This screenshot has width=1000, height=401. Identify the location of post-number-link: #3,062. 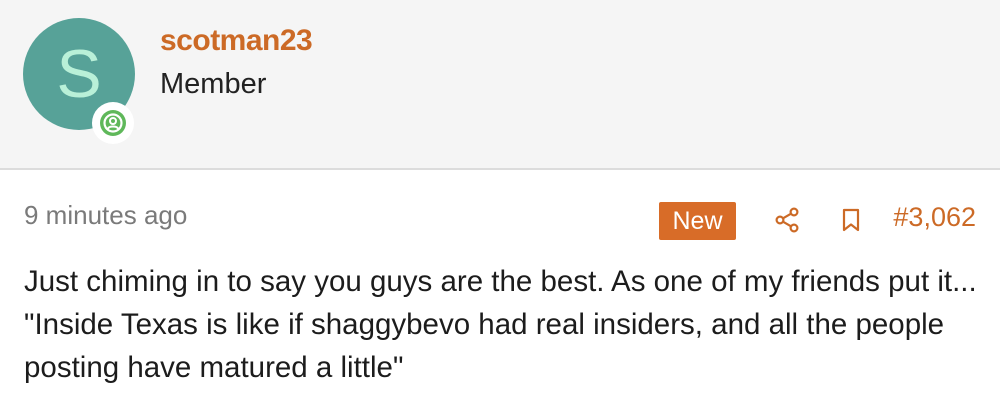
(928, 217).